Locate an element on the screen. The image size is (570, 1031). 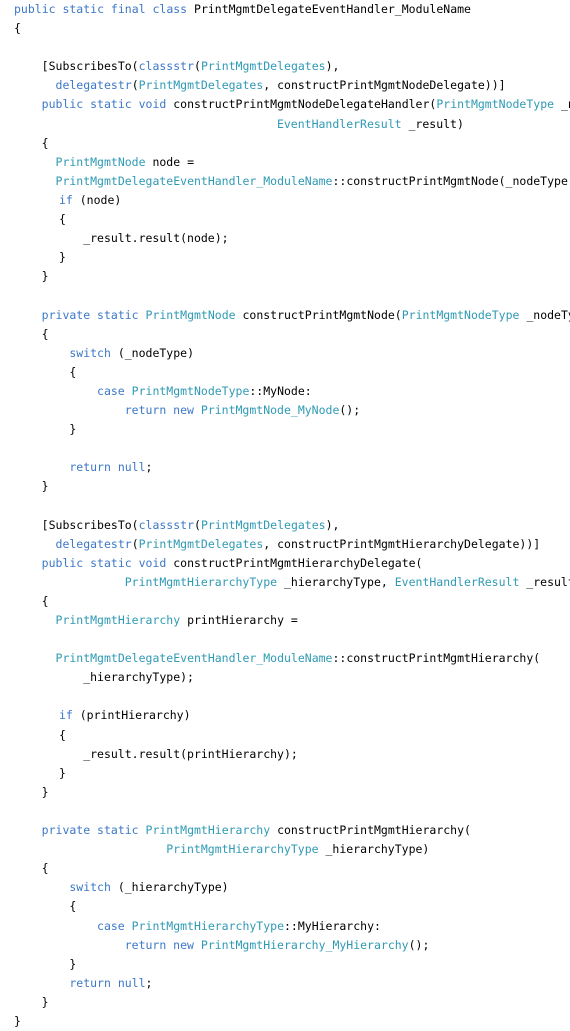
code-token-plain: printHierarchy = is located at coordinates (239, 620).